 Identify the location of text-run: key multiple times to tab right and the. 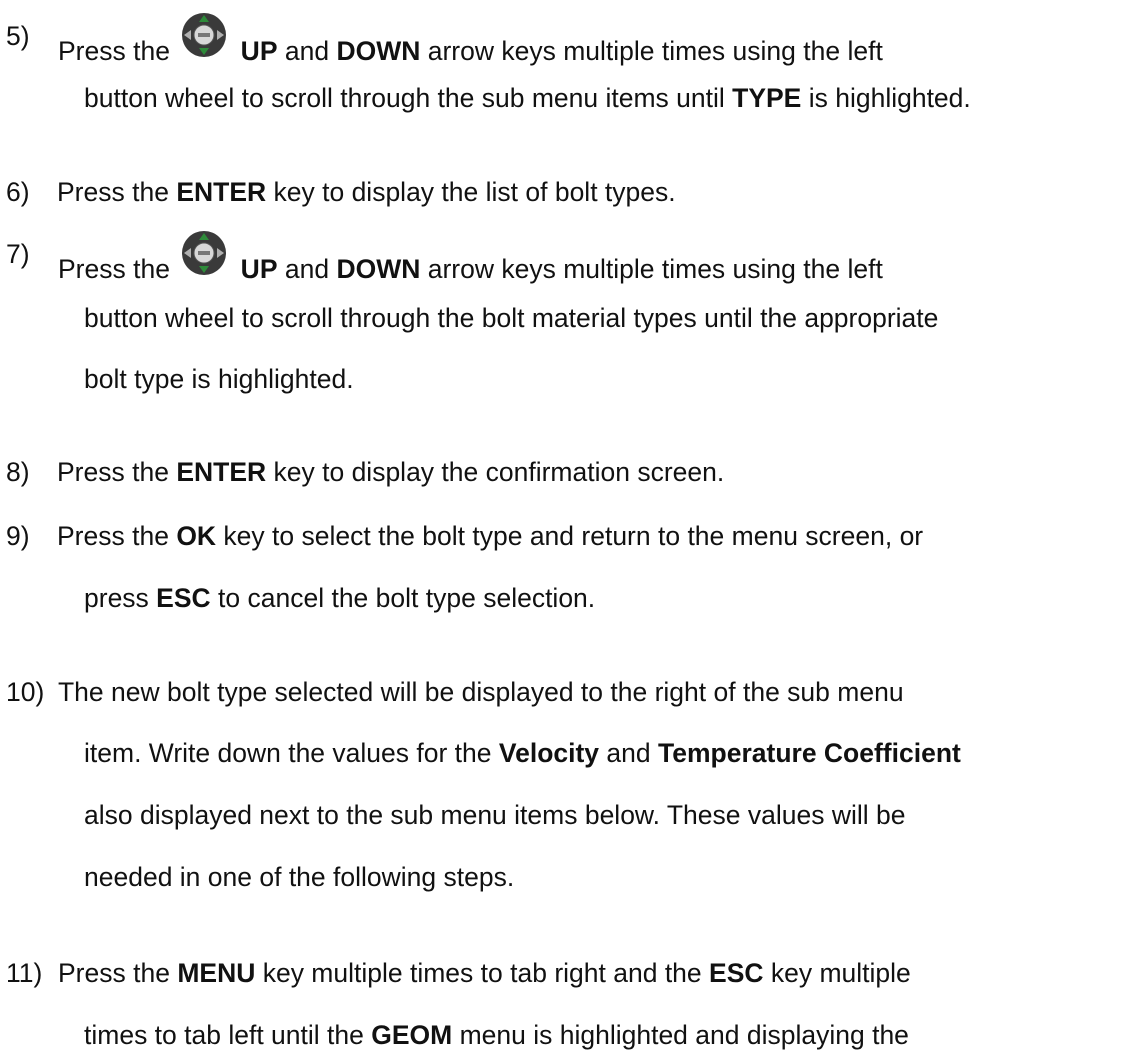
(482, 973).